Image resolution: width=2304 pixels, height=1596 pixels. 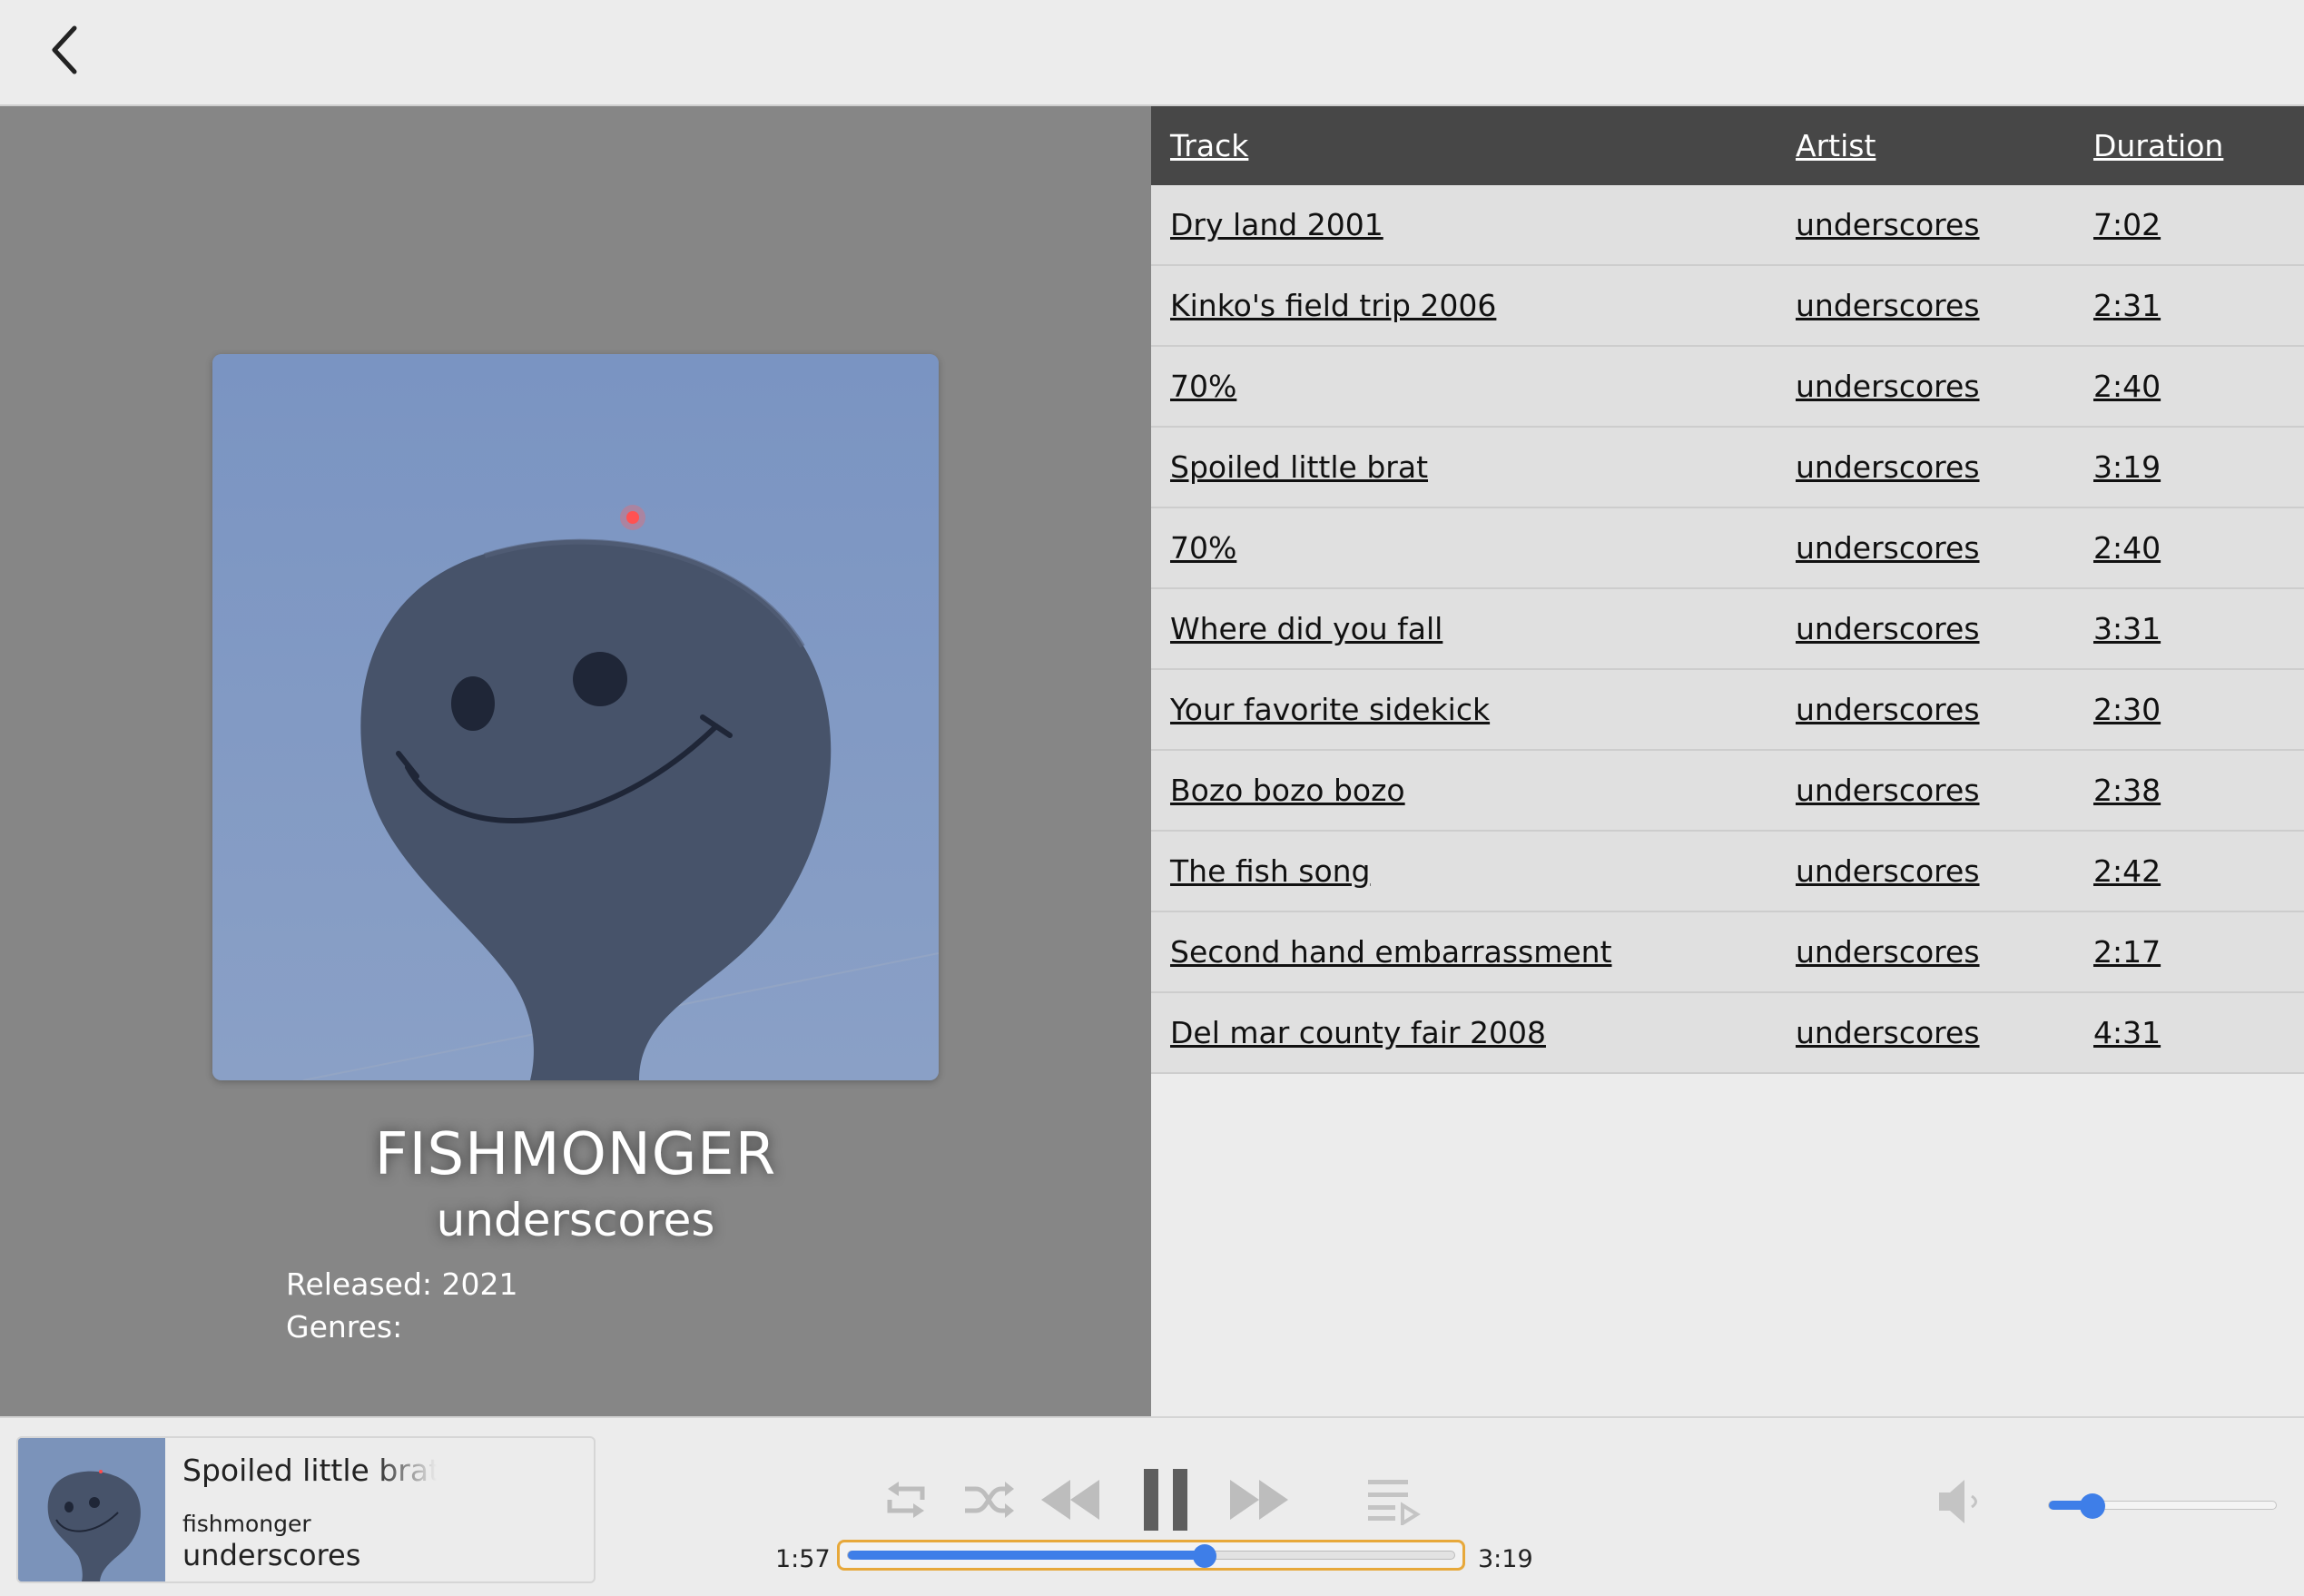 I want to click on pause-icon, so click(x=1165, y=1500).